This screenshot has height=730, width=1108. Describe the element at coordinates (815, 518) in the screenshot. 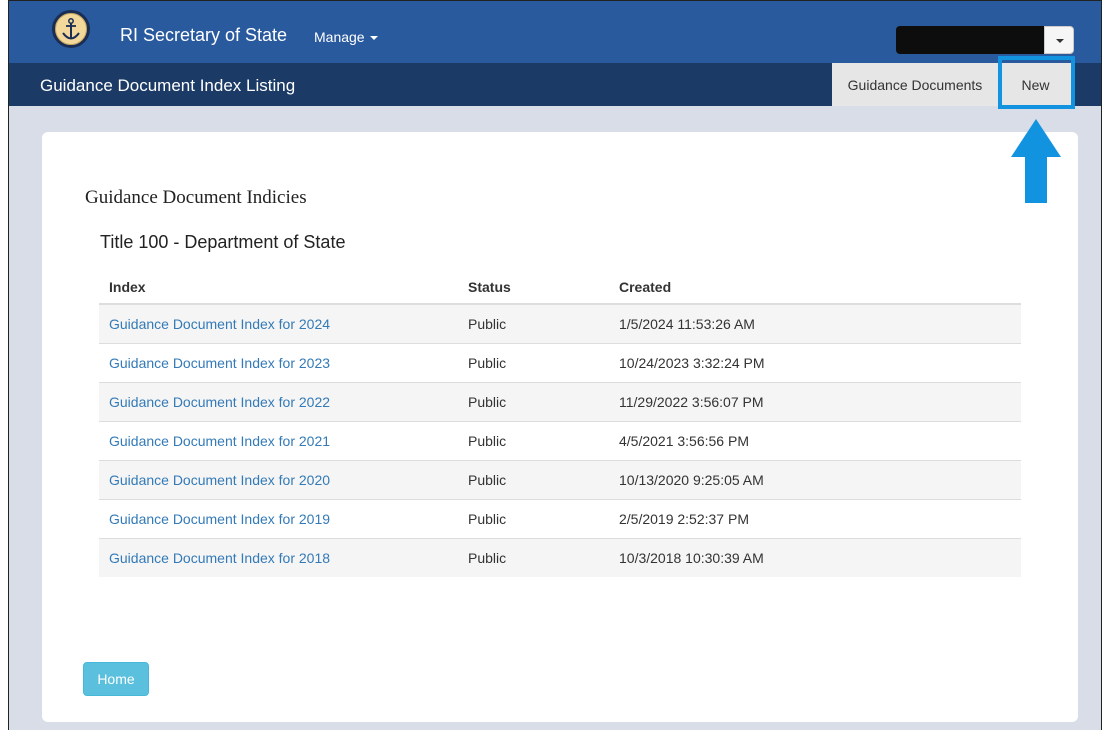

I see `created-cell: 2/5/2019 2:52:37 PM` at that location.